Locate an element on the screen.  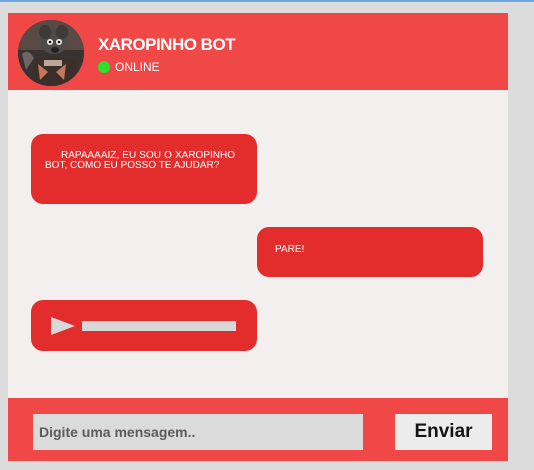
message-input is located at coordinates (198, 432).